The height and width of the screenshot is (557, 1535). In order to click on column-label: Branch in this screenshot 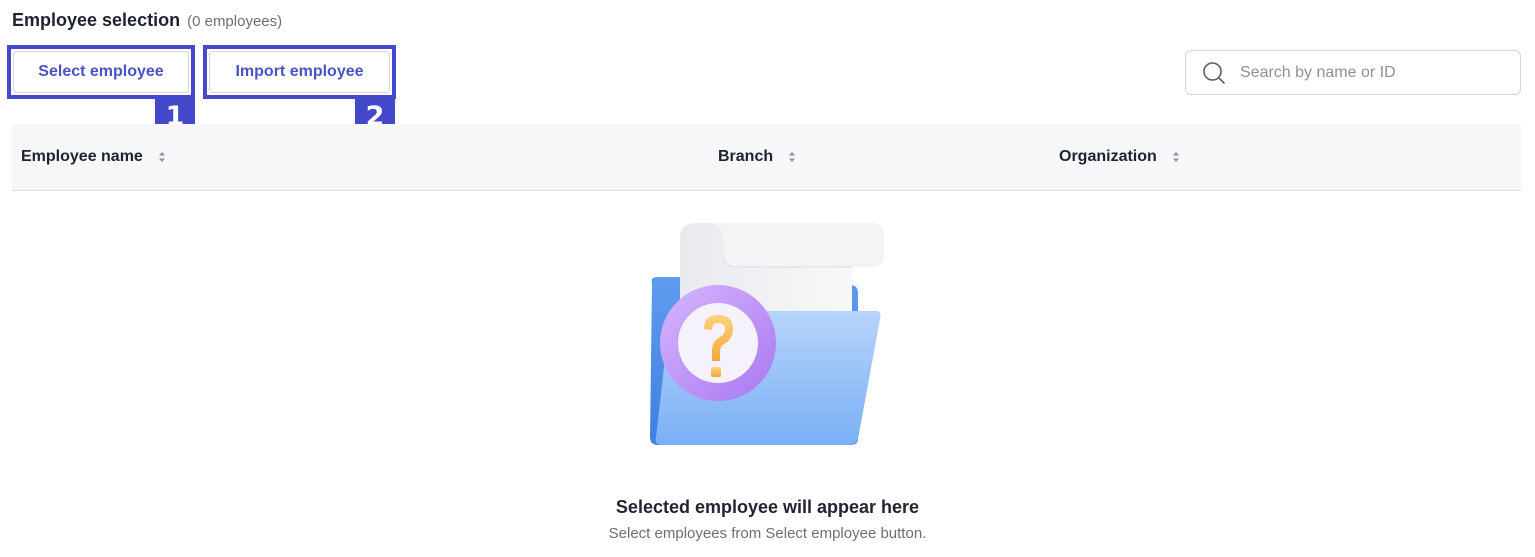, I will do `click(746, 156)`.